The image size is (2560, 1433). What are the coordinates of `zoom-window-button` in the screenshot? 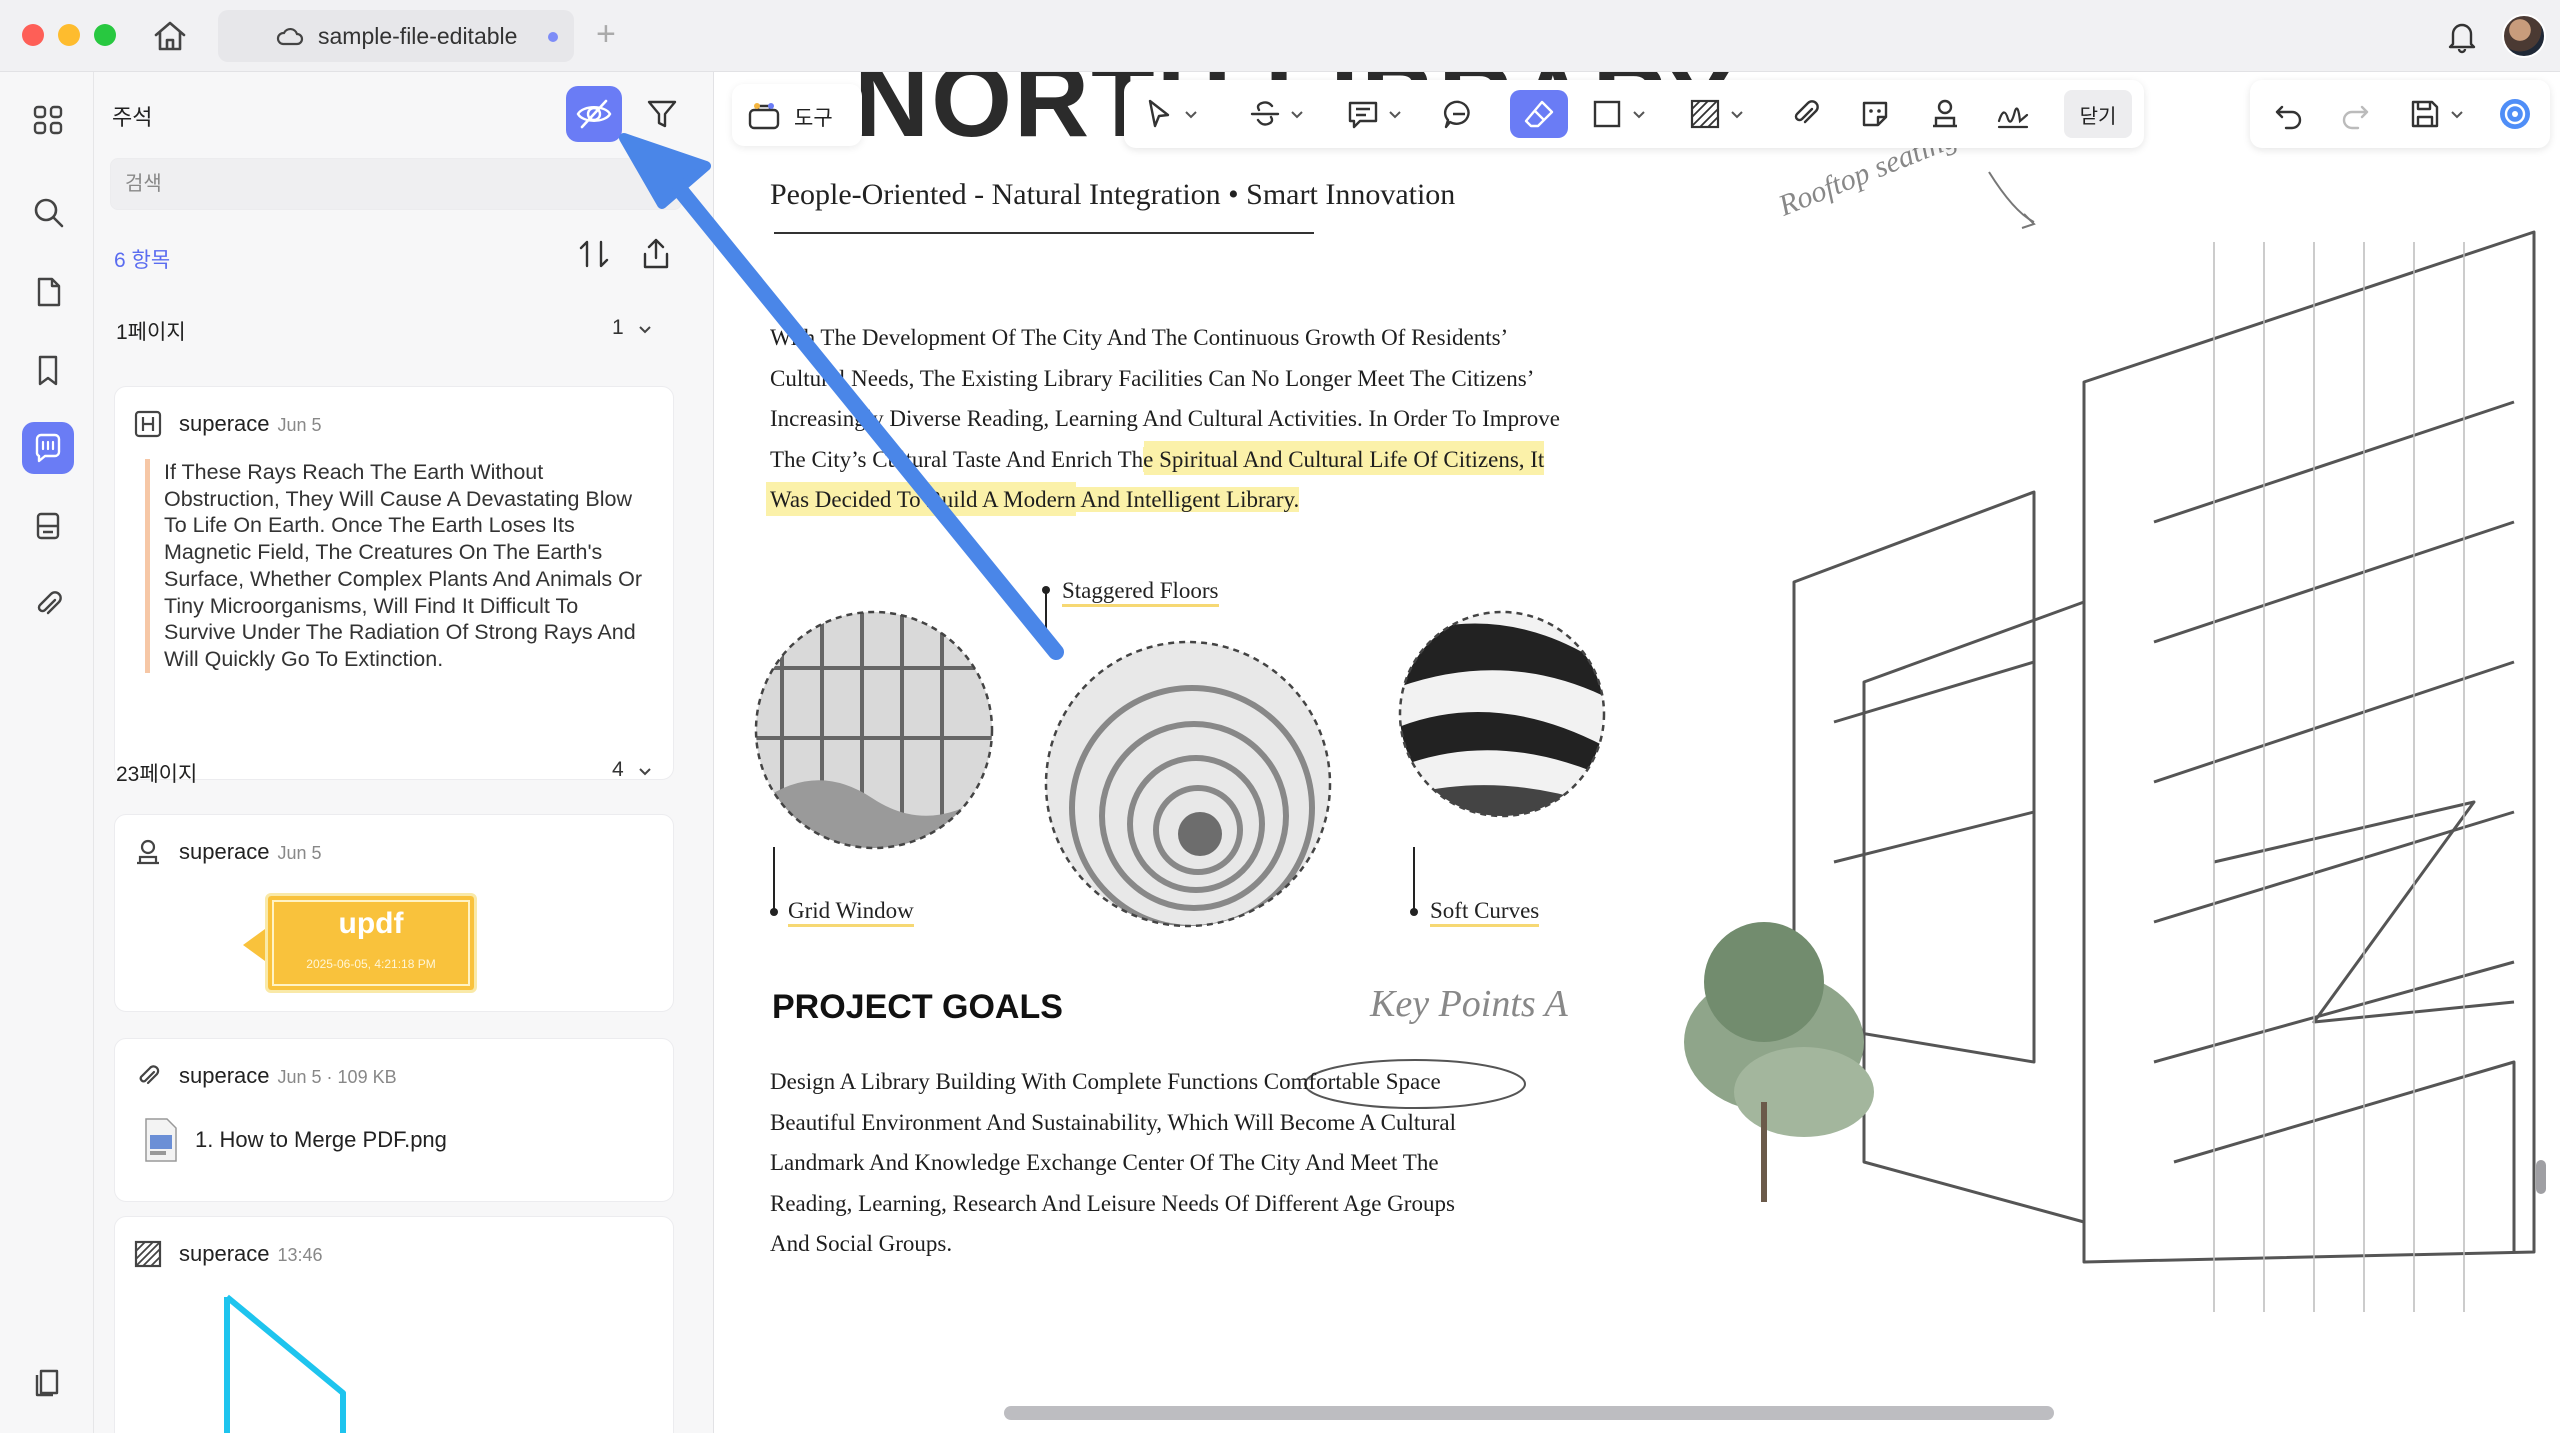 It's located at (105, 35).